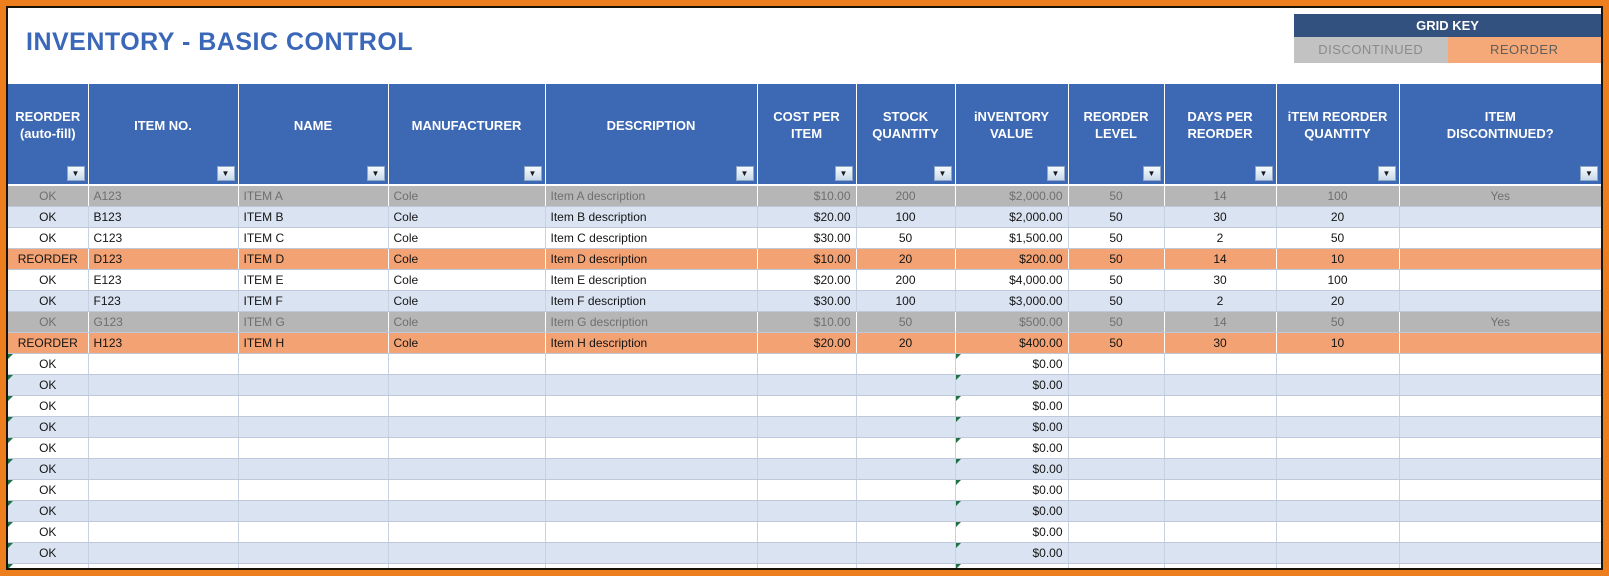 The width and height of the screenshot is (1609, 576). Describe the element at coordinates (48, 343) in the screenshot. I see `cell-reorder-status: REORDER` at that location.